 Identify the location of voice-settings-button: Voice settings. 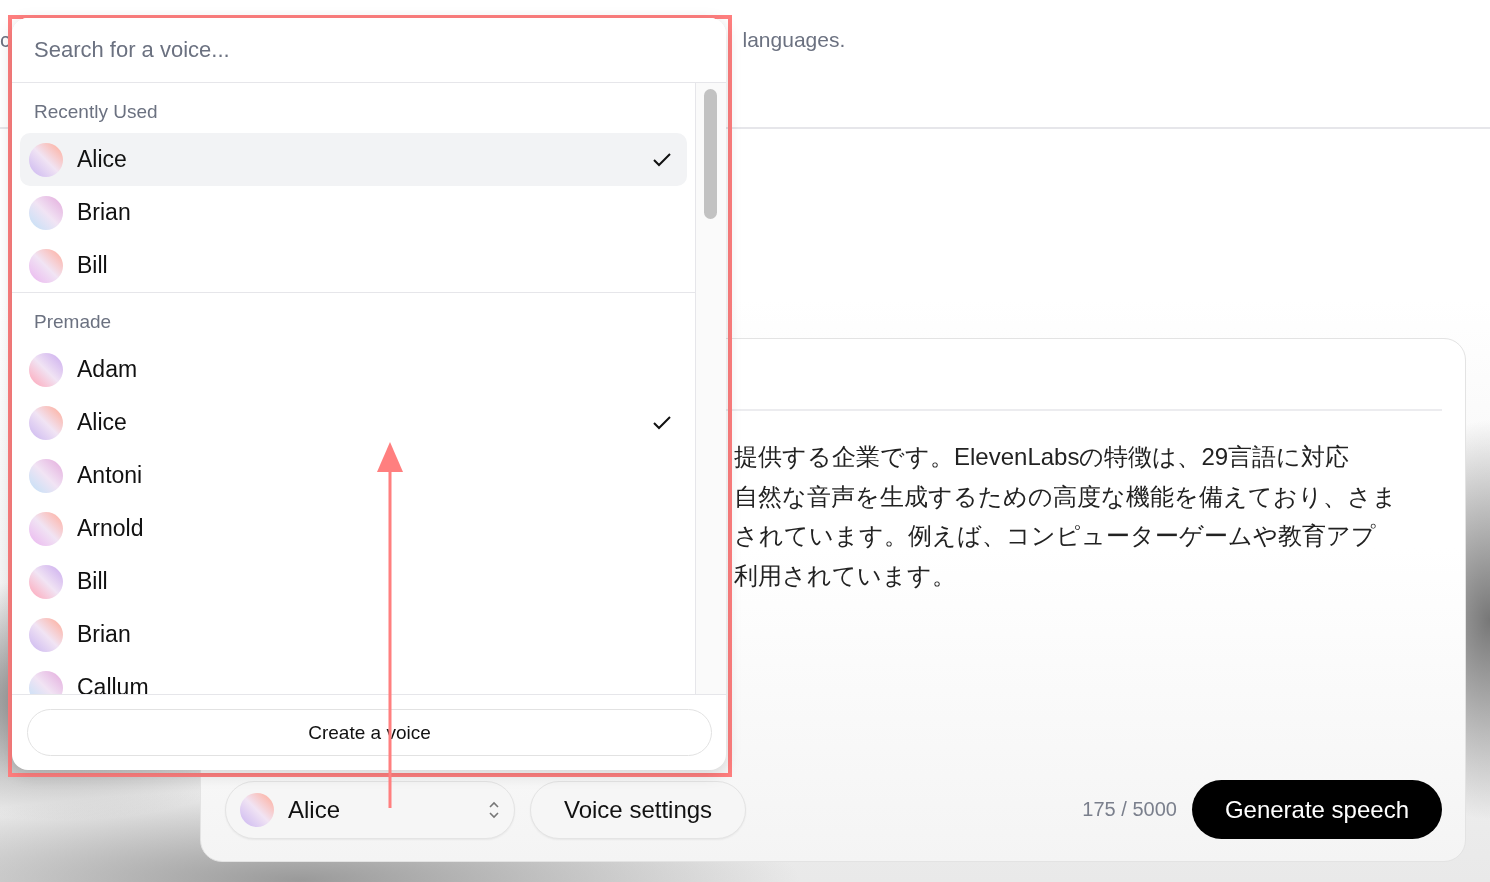
(638, 809).